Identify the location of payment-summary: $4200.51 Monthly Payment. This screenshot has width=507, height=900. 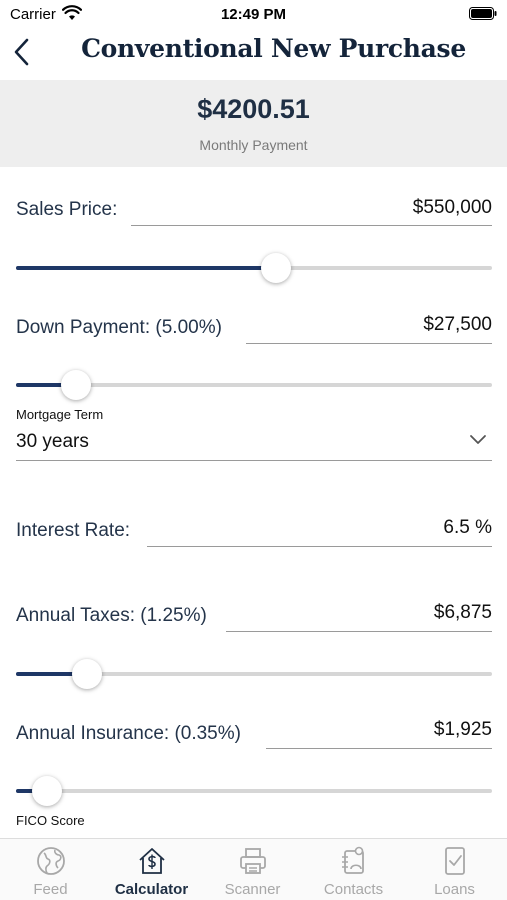
(253, 123).